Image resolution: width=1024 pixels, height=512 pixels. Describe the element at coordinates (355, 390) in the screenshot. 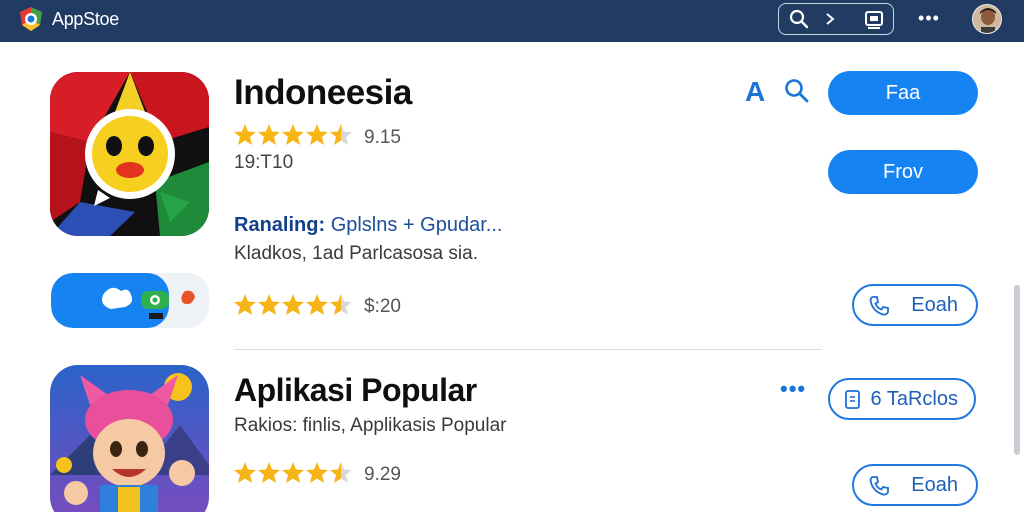

I see `app-name: Aplikasi Popular` at that location.